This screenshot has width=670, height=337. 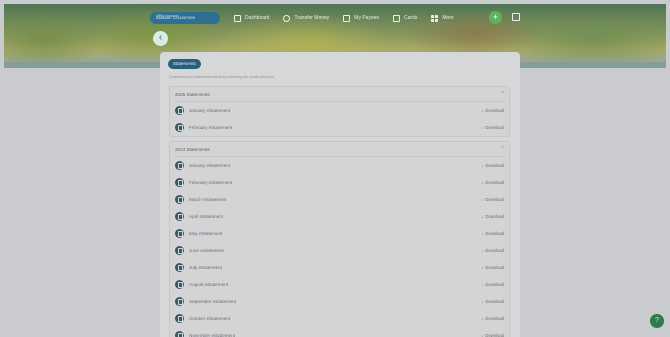 What do you see at coordinates (339, 318) in the screenshot?
I see `statement-row: October eStatement ↓ Download` at bounding box center [339, 318].